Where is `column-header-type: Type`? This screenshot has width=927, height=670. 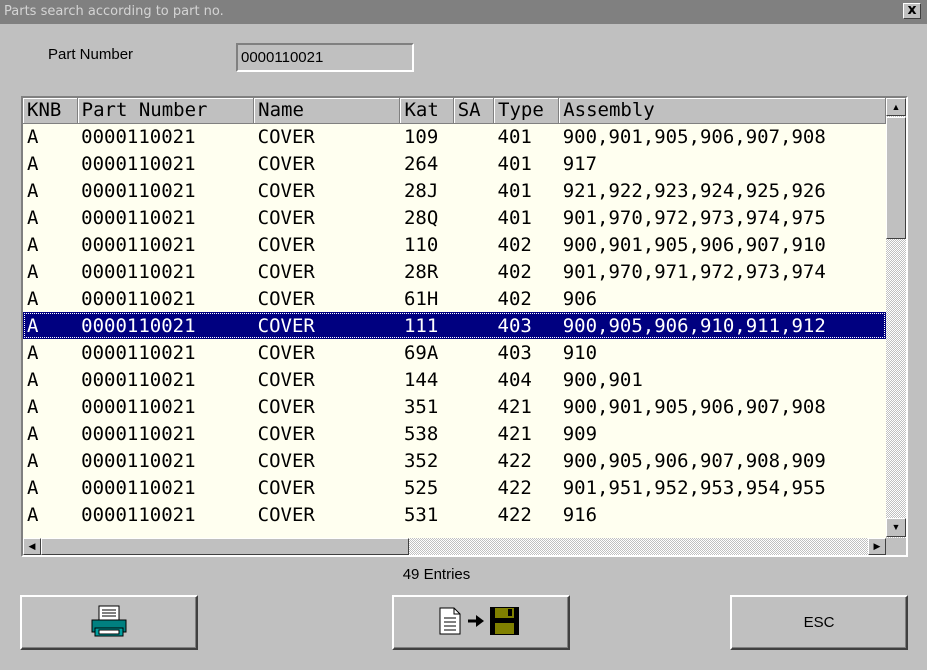 column-header-type: Type is located at coordinates (526, 111).